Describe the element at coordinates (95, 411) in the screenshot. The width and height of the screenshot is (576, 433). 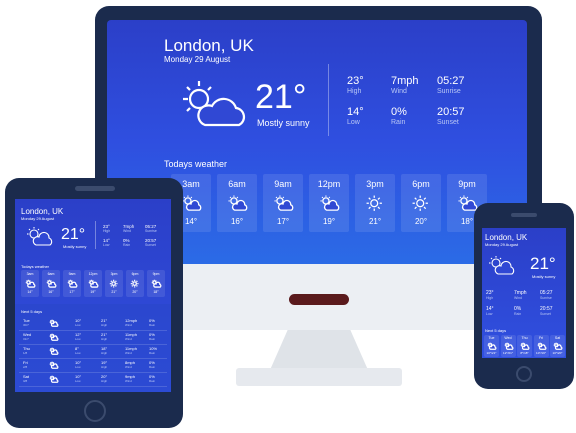
I see `tablet-home-button` at that location.